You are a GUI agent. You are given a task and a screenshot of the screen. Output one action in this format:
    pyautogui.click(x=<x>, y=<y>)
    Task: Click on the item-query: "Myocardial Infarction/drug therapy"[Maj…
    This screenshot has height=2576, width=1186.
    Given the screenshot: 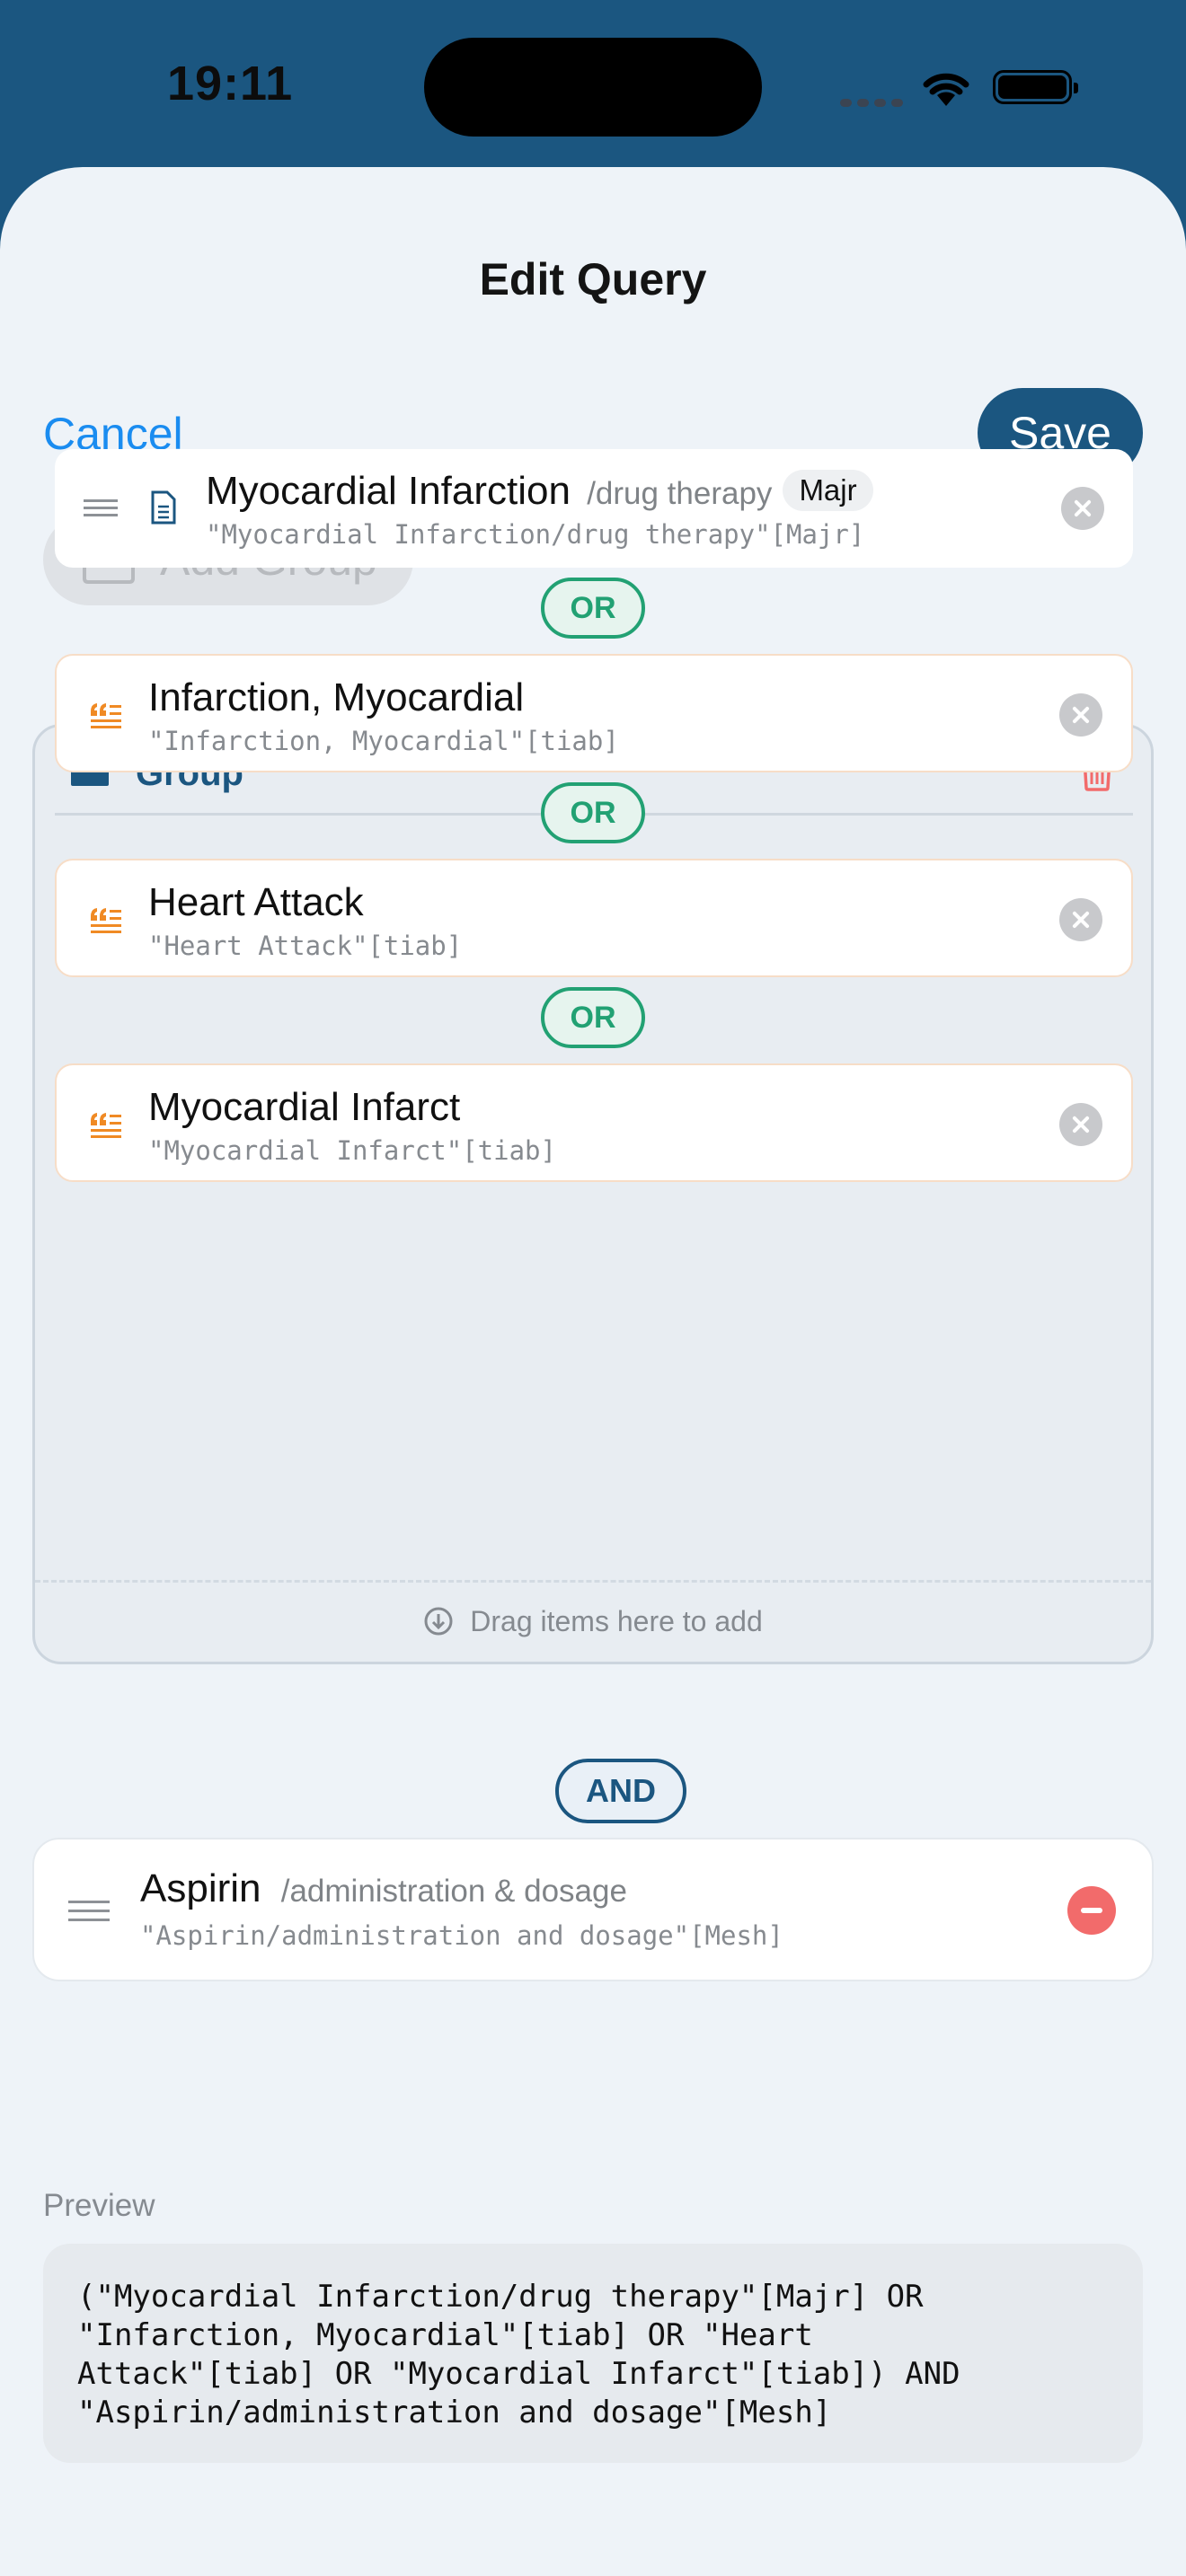 What is the action you would take?
    pyautogui.click(x=535, y=534)
    